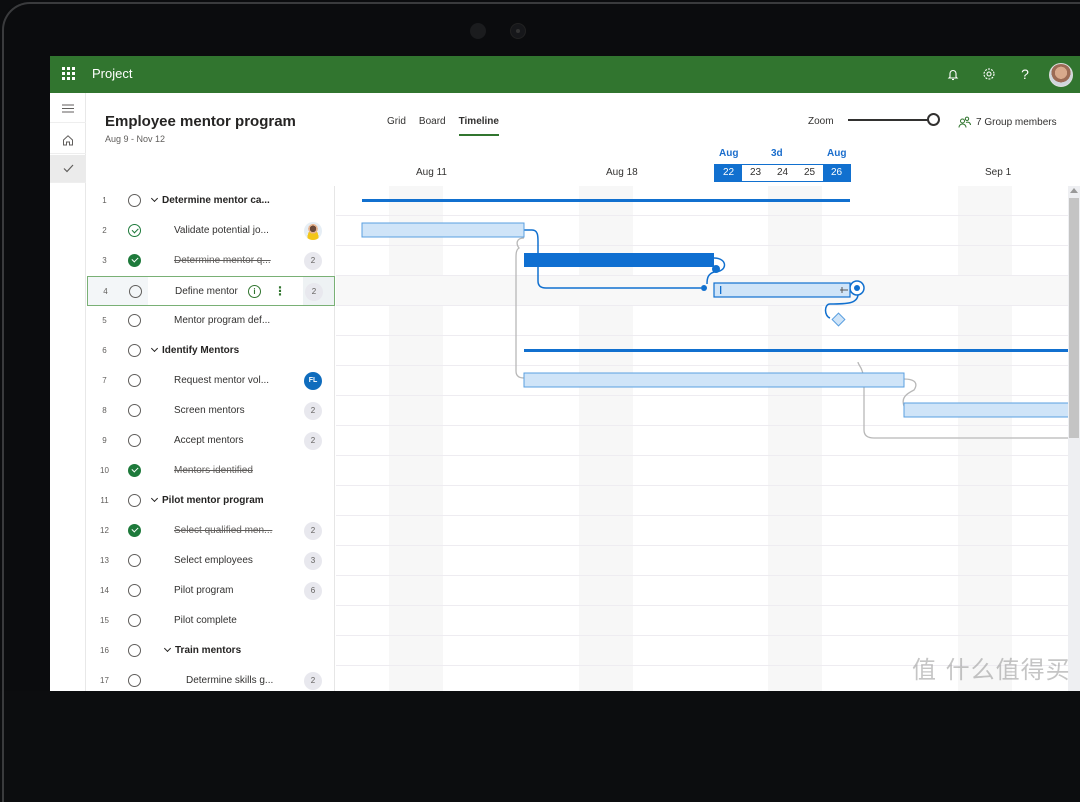  What do you see at coordinates (1074, 190) in the screenshot?
I see `scroll-up-arrow` at bounding box center [1074, 190].